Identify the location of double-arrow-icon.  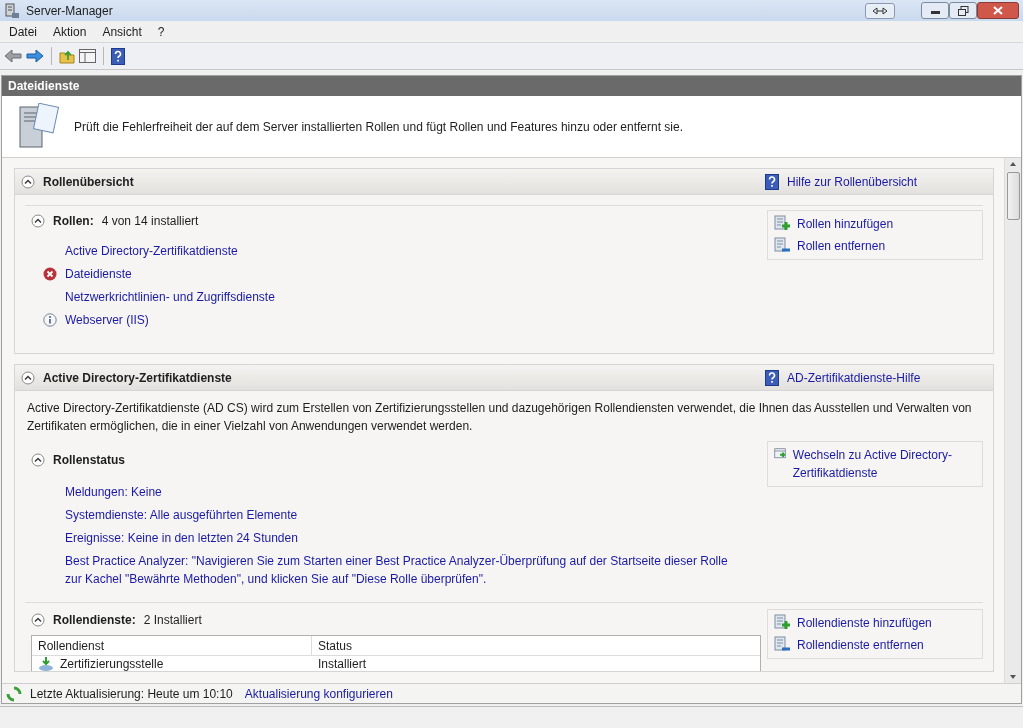
(880, 10).